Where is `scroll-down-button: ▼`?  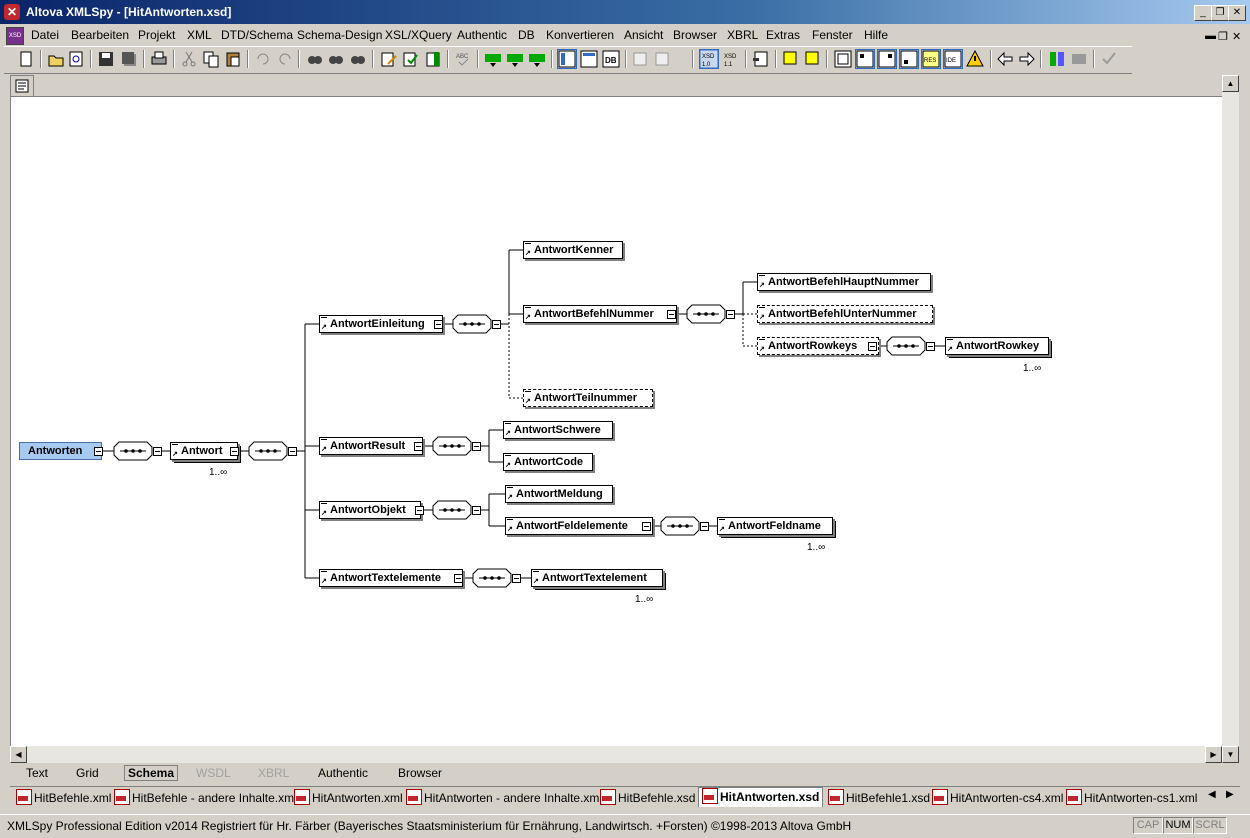
scroll-down-button: ▼ is located at coordinates (1230, 754).